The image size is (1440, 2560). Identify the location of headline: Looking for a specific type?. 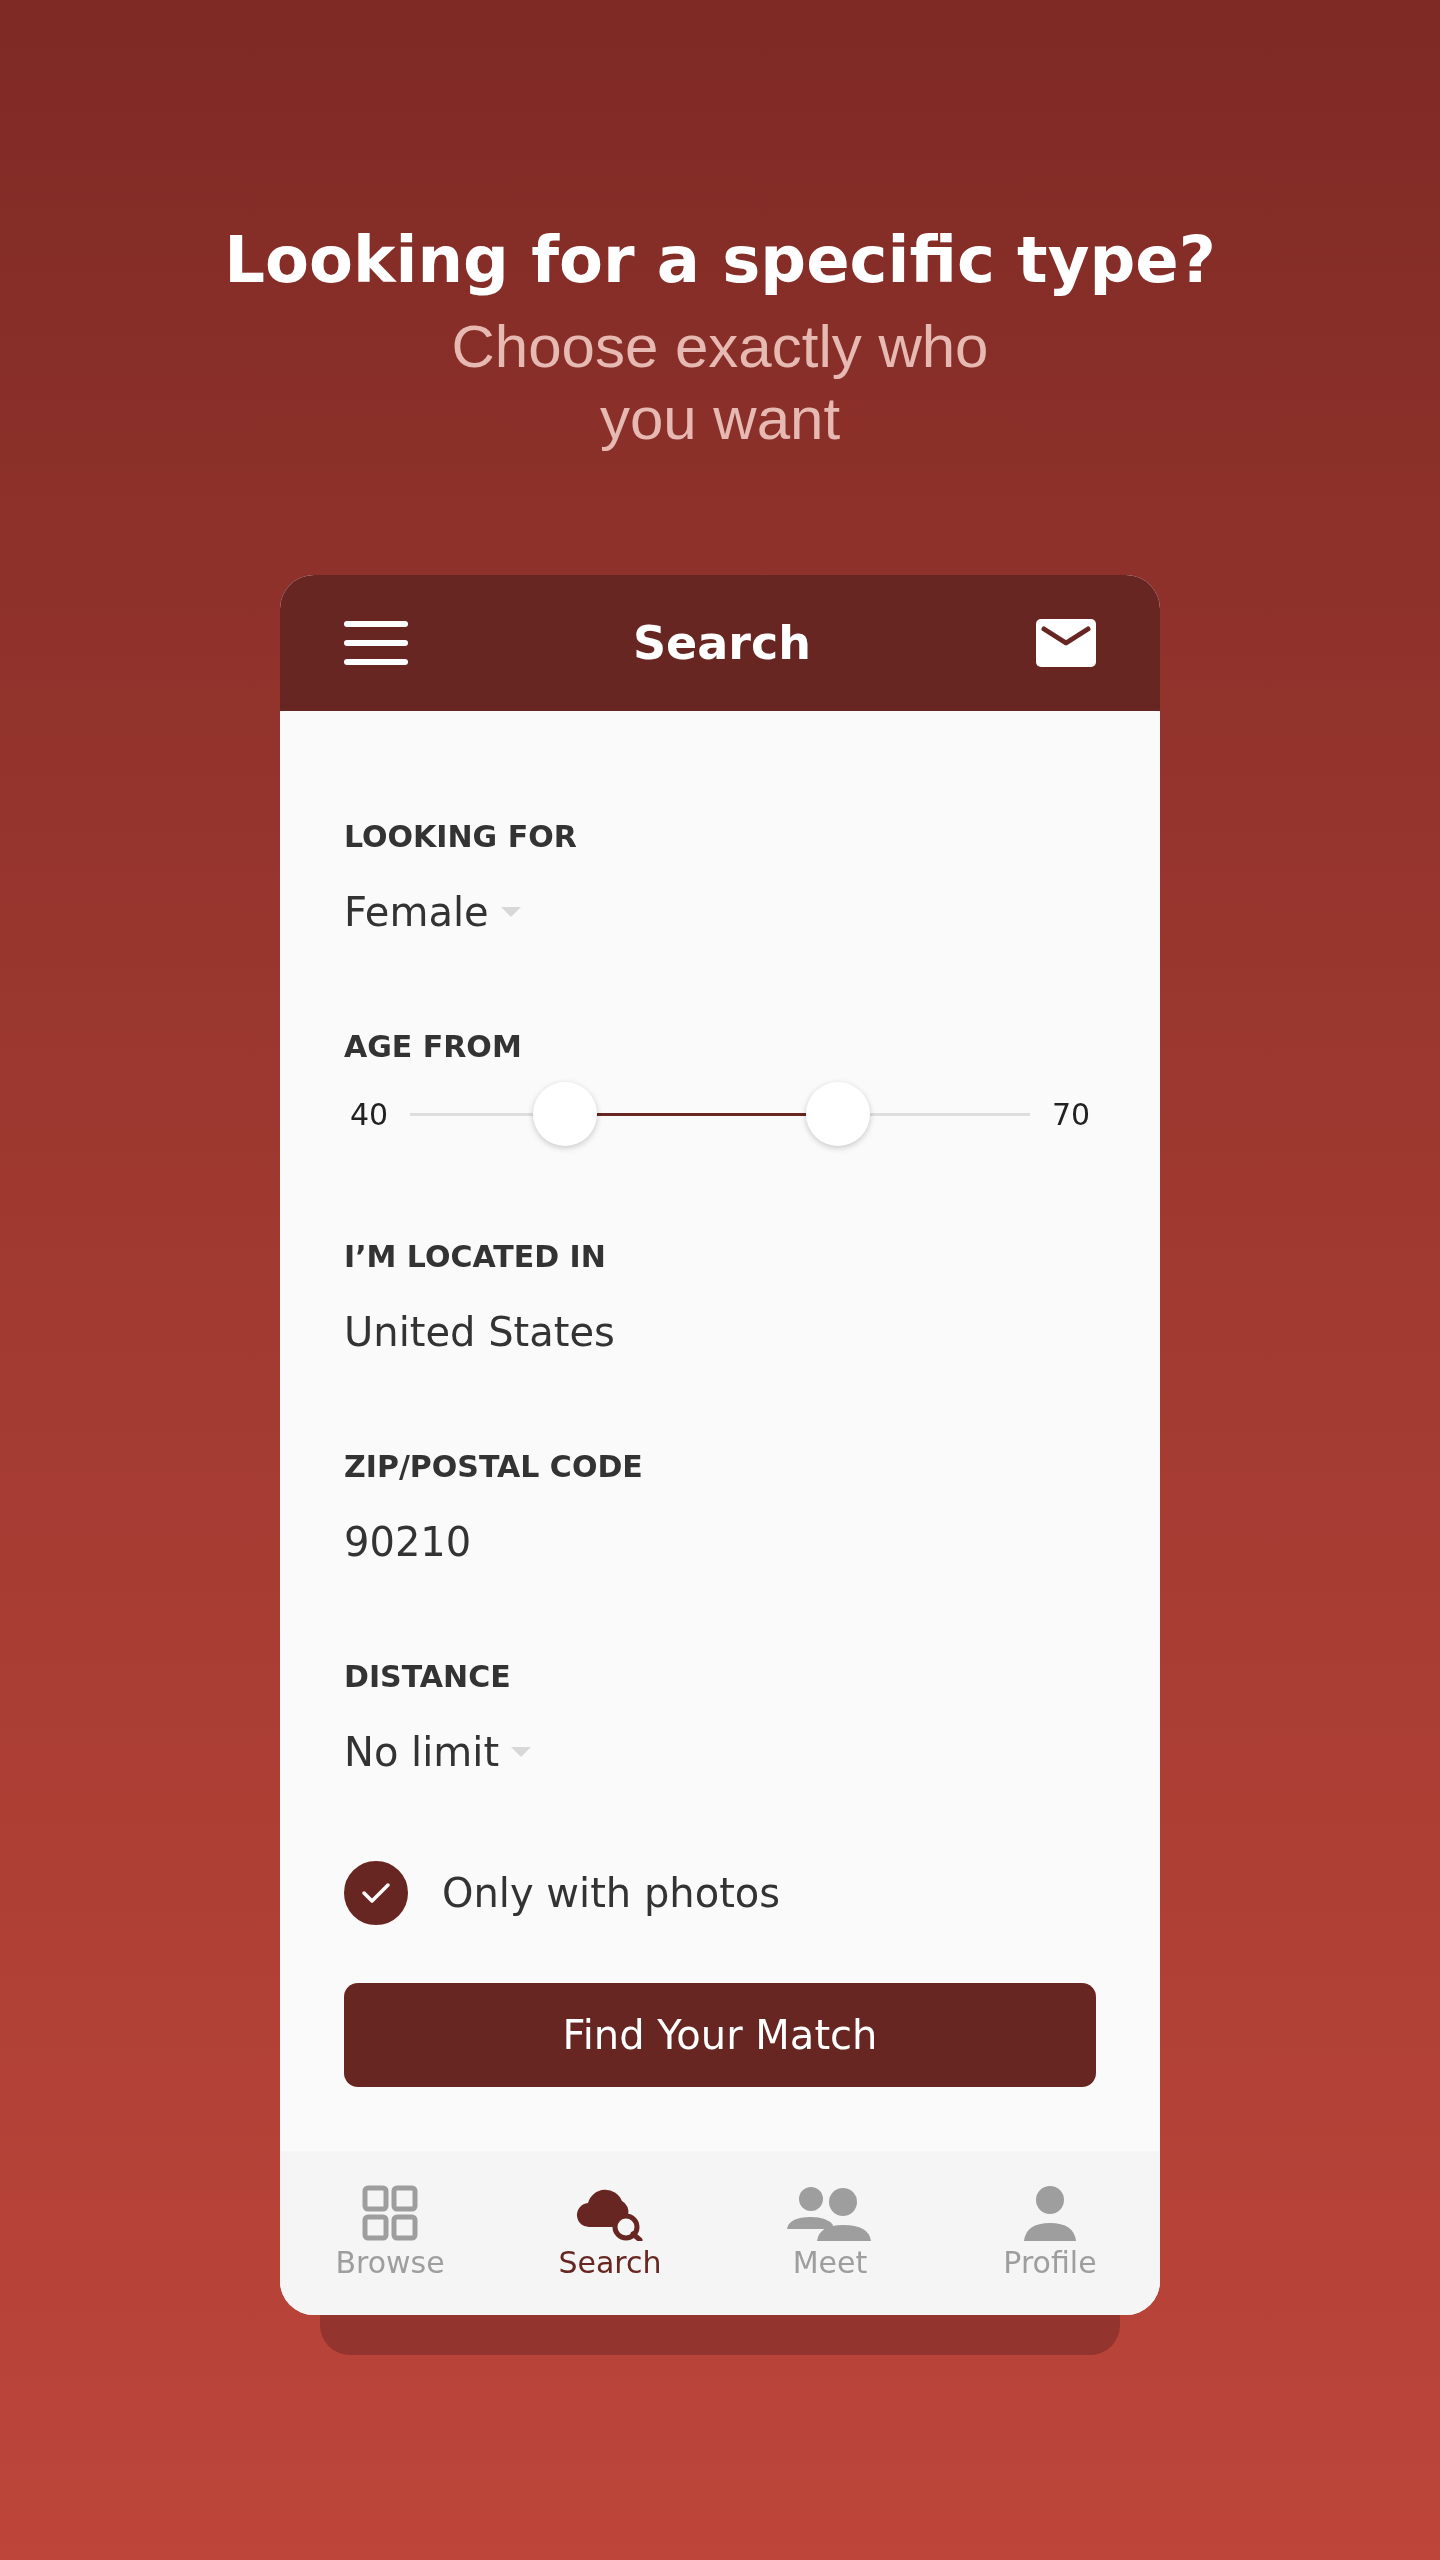
(720, 260).